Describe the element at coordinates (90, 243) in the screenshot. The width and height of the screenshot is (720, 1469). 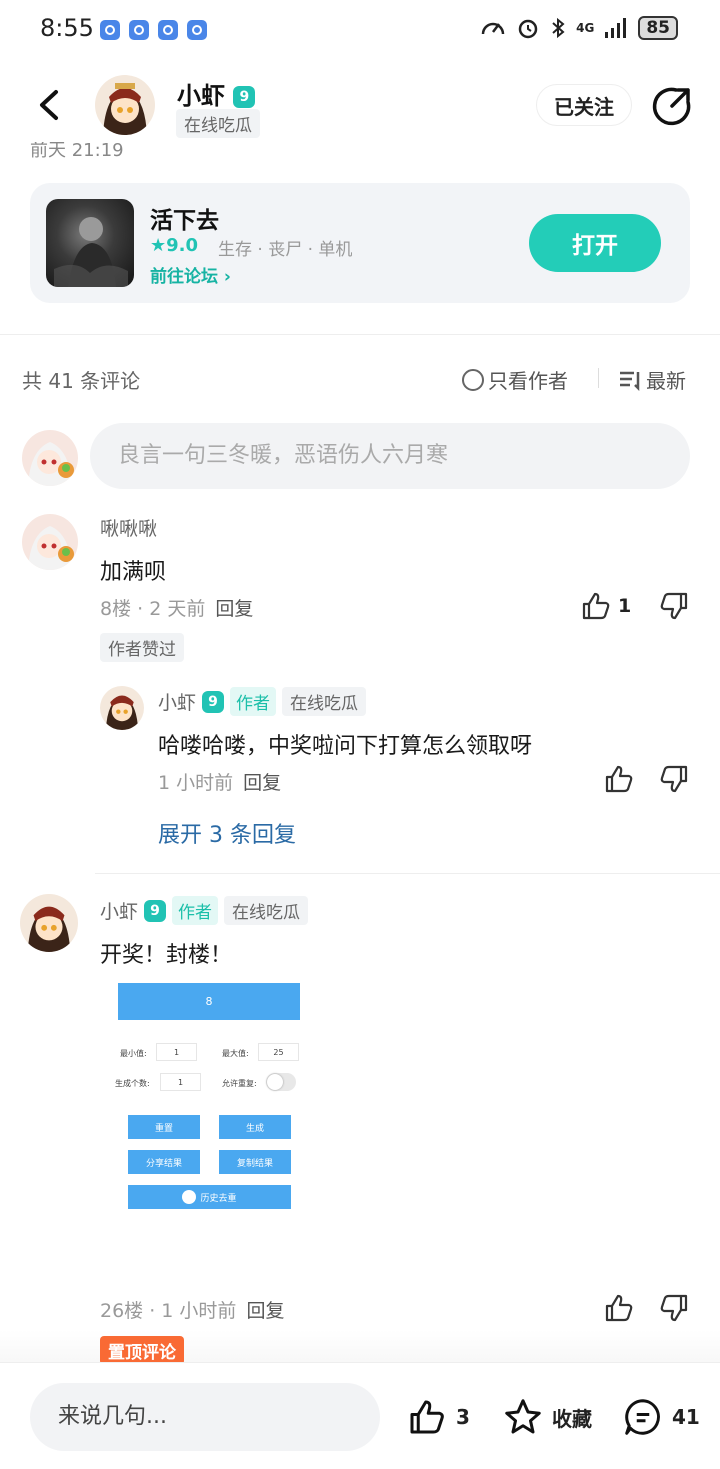
I see `game-icon` at that location.